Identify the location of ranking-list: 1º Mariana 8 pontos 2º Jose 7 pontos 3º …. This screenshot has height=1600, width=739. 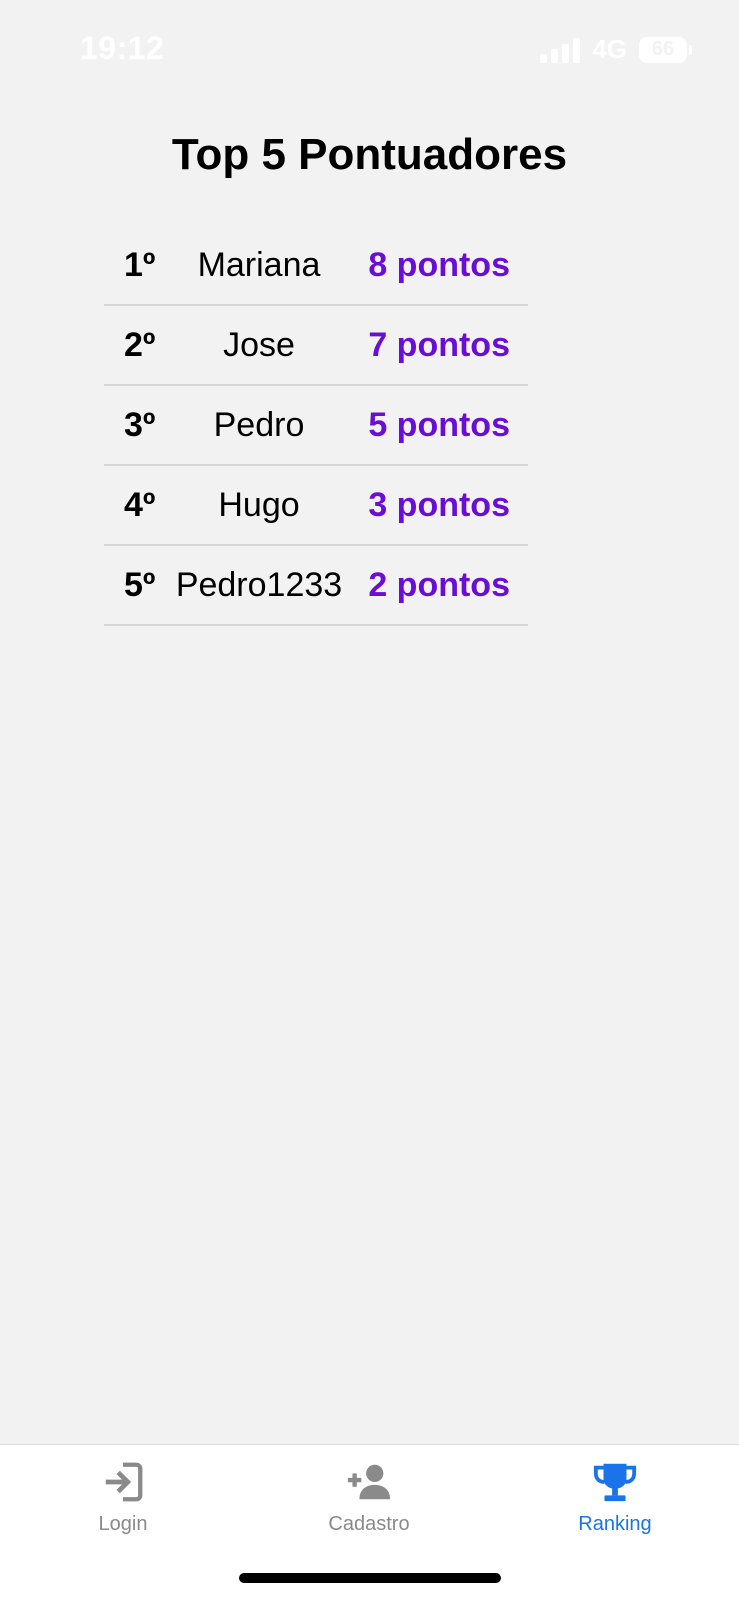
(316, 426).